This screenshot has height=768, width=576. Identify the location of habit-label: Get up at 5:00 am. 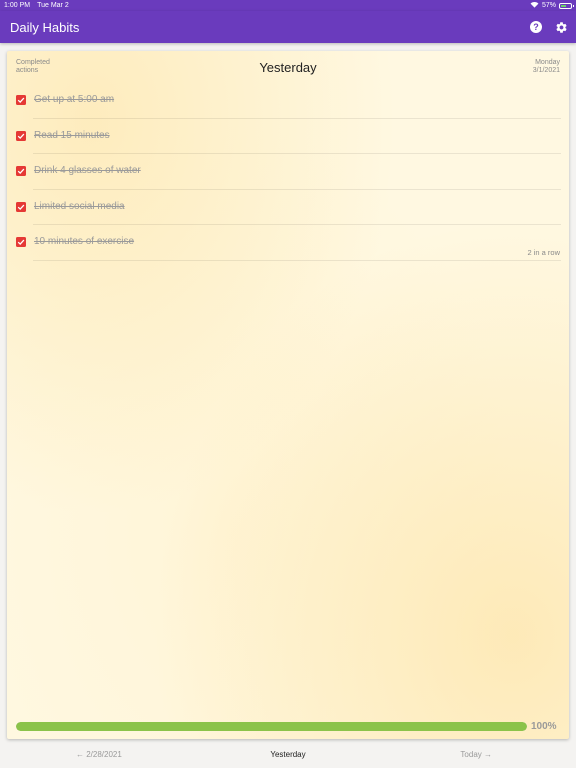
(74, 99).